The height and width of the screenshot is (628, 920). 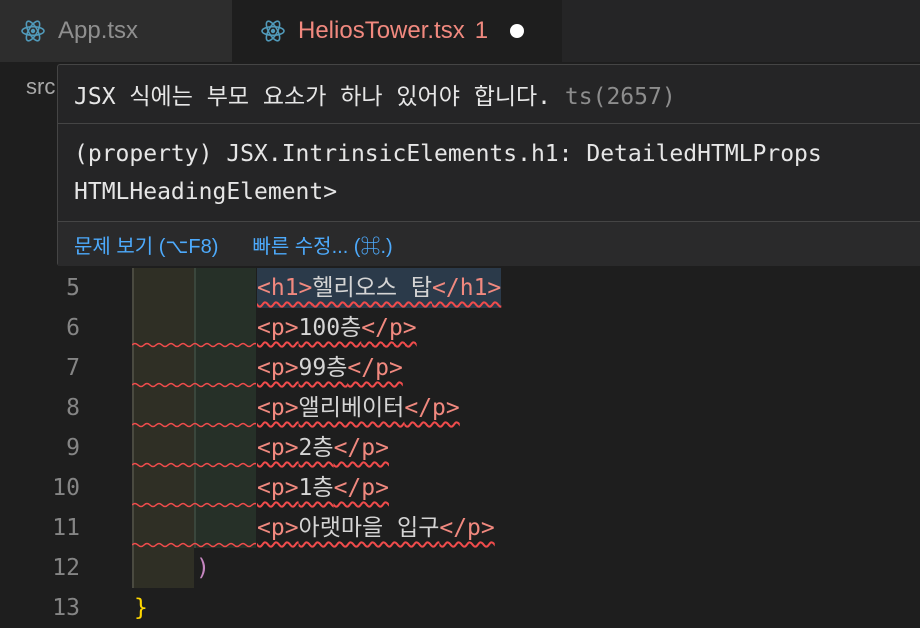 What do you see at coordinates (285, 288) in the screenshot?
I see `jsx-open-tag: <h1>` at bounding box center [285, 288].